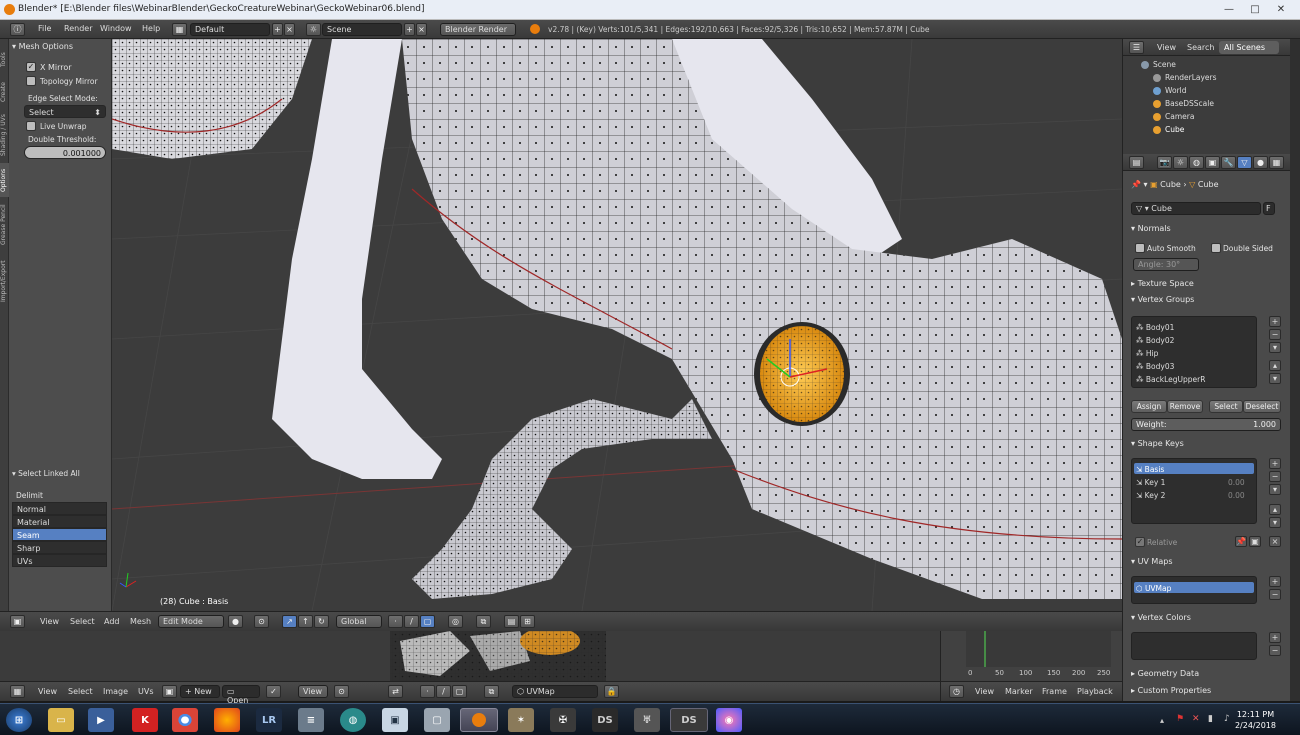  I want to click on shape-key-specials-button: ▾, so click(1275, 489).